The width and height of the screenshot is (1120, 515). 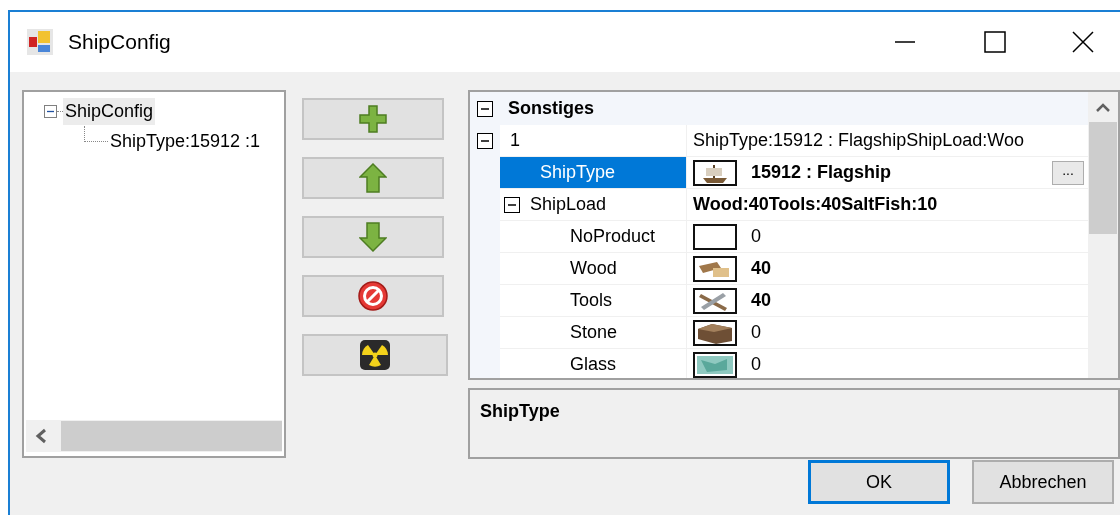 I want to click on radiation-icon, so click(x=375, y=355).